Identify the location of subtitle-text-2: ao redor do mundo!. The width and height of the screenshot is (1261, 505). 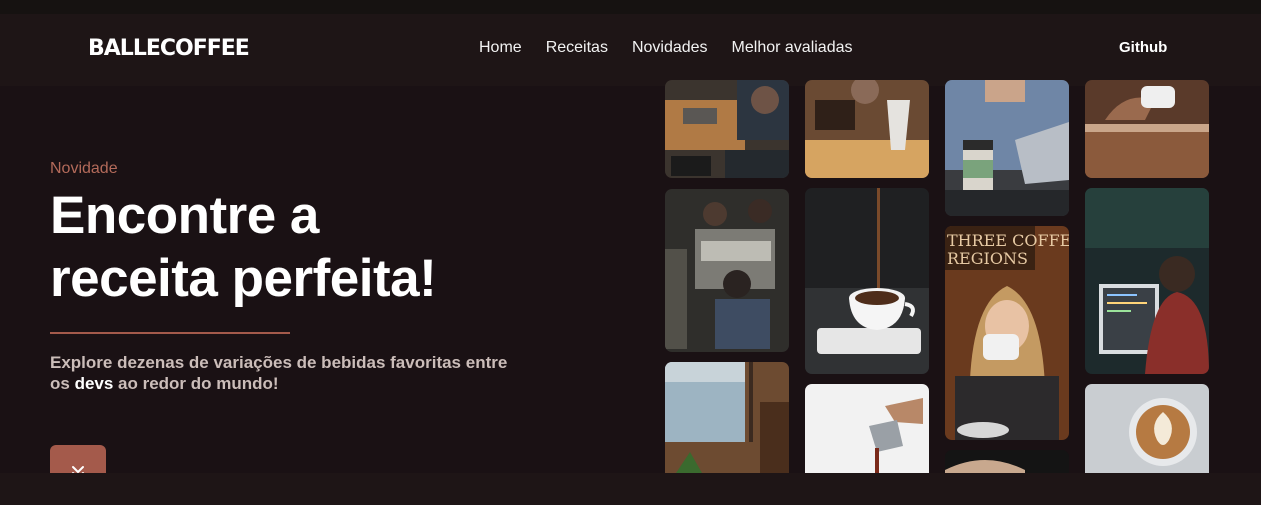
(196, 383).